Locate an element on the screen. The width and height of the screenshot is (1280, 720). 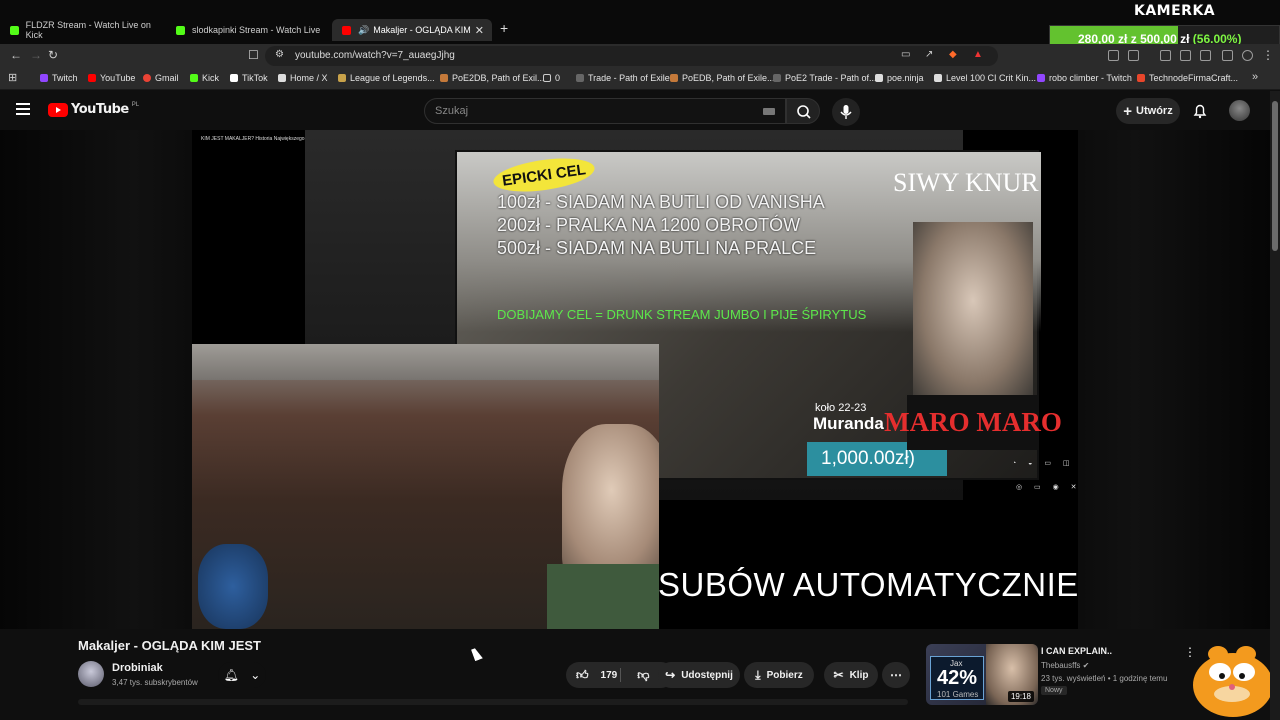
poe2db-icon is located at coordinates (444, 78).